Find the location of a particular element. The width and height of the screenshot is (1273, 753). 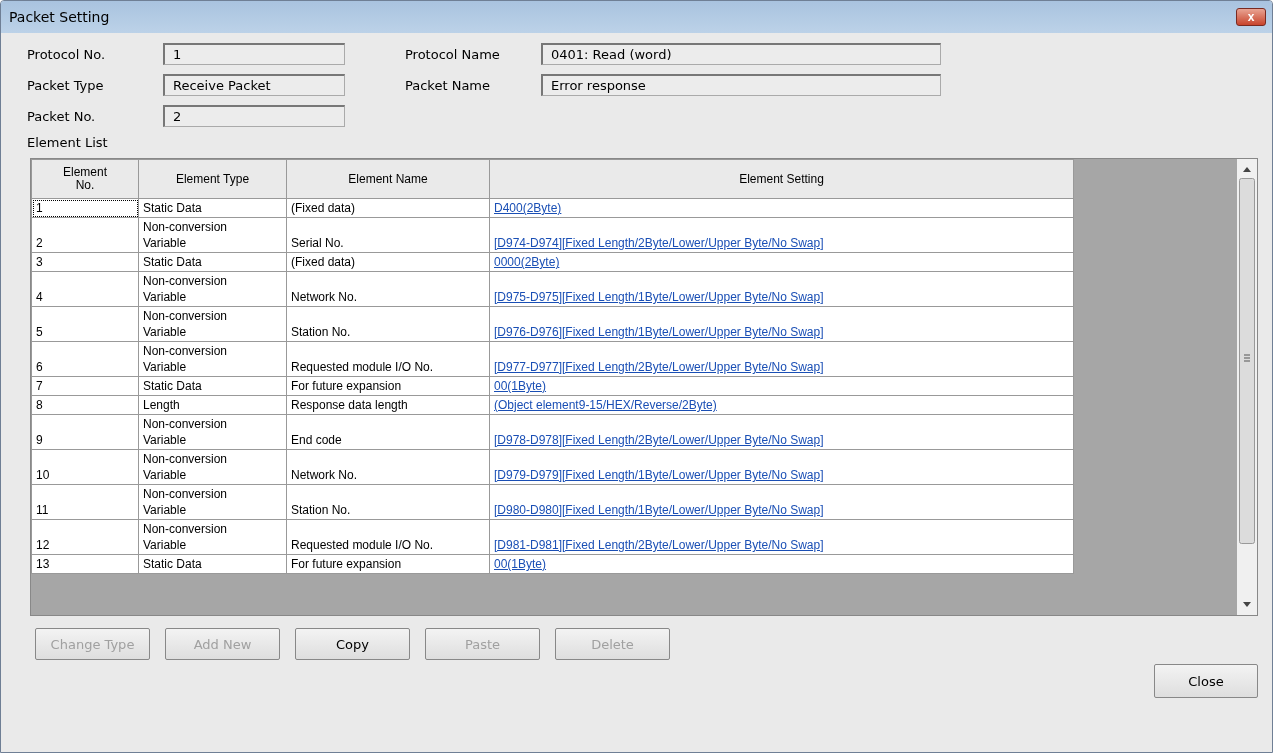

field-label: Protocol No. is located at coordinates (67, 54).